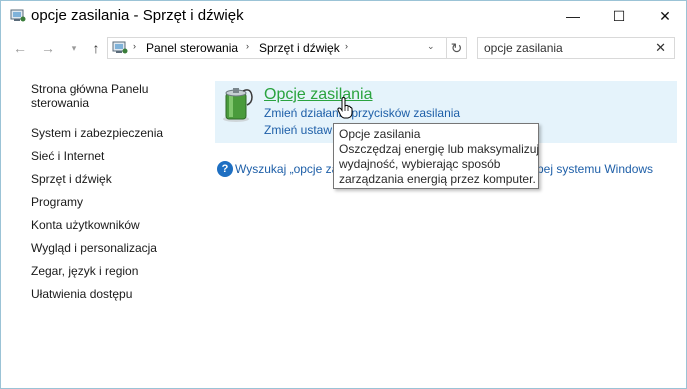 The image size is (687, 389). I want to click on sidebar-item-accessibility: Ułatwienia dostępu, so click(81, 294).